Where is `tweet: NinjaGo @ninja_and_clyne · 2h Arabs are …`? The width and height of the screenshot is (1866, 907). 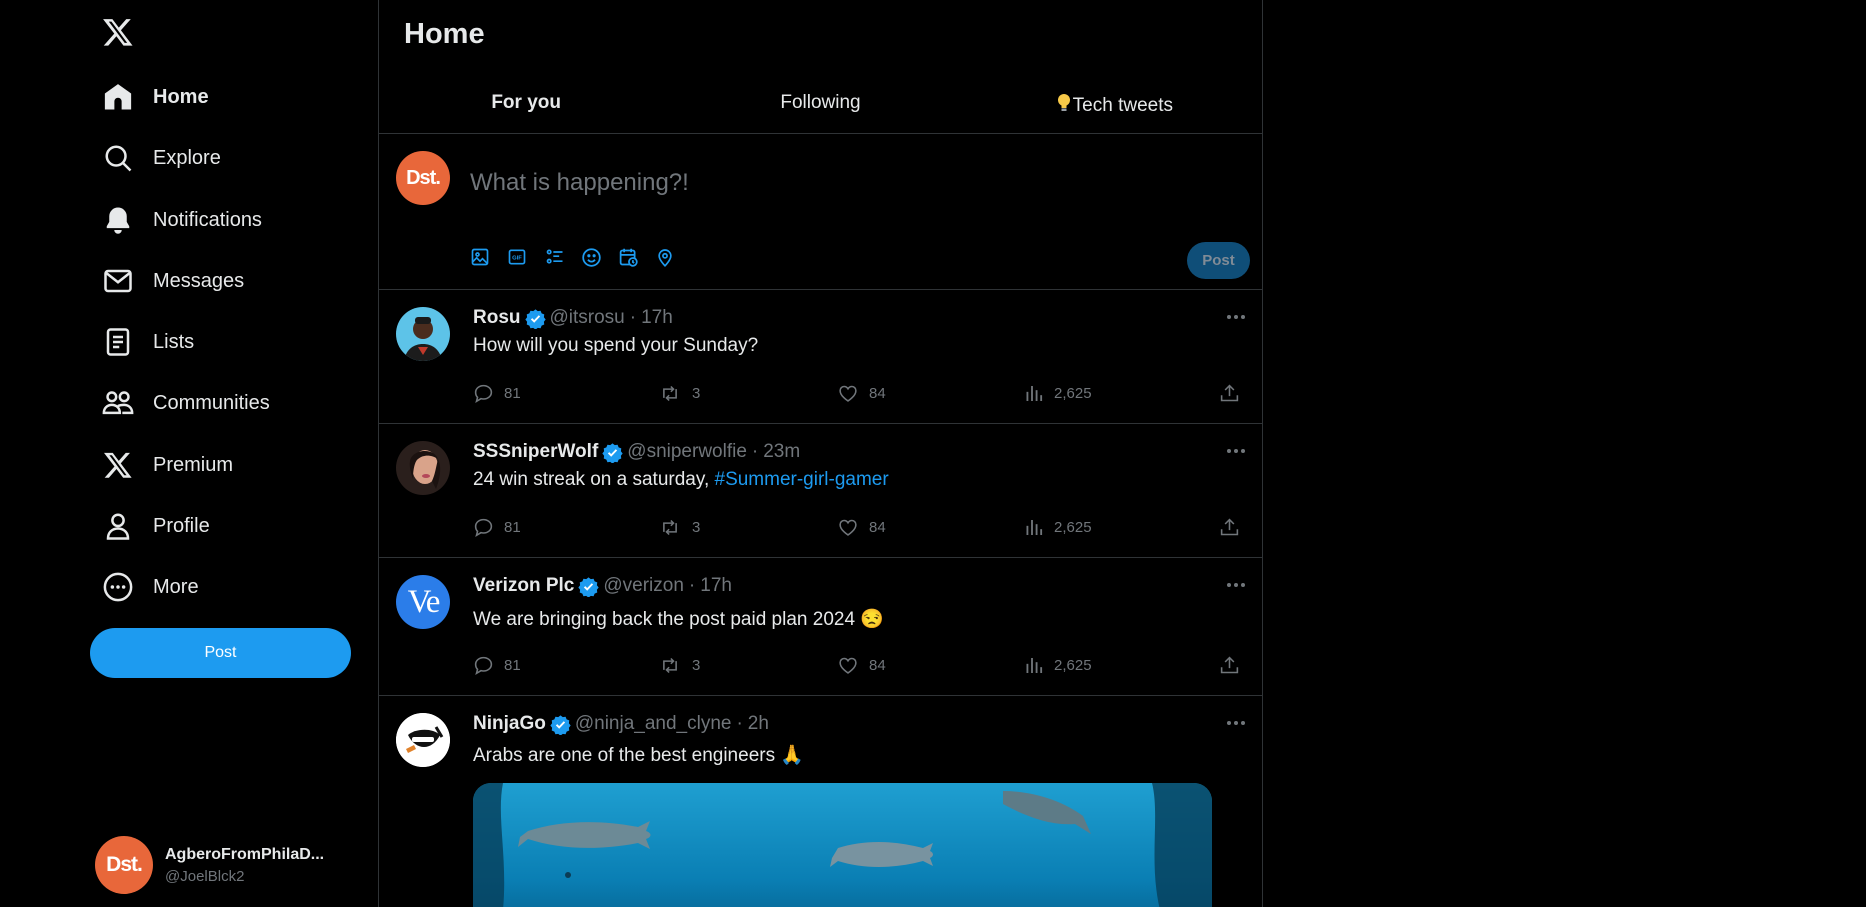 tweet: NinjaGo @ninja_and_clyne · 2h Arabs are … is located at coordinates (820, 802).